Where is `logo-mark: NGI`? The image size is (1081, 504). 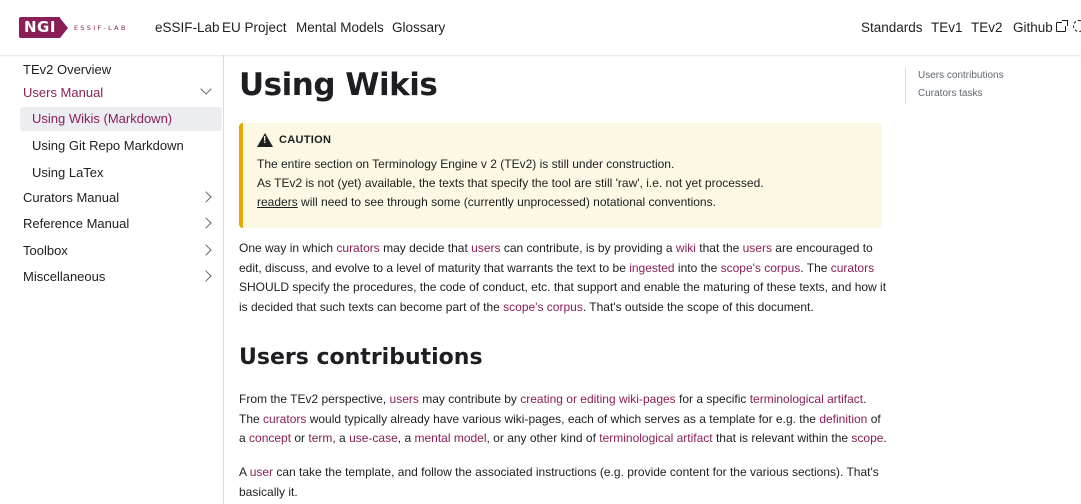 logo-mark: NGI is located at coordinates (39, 27).